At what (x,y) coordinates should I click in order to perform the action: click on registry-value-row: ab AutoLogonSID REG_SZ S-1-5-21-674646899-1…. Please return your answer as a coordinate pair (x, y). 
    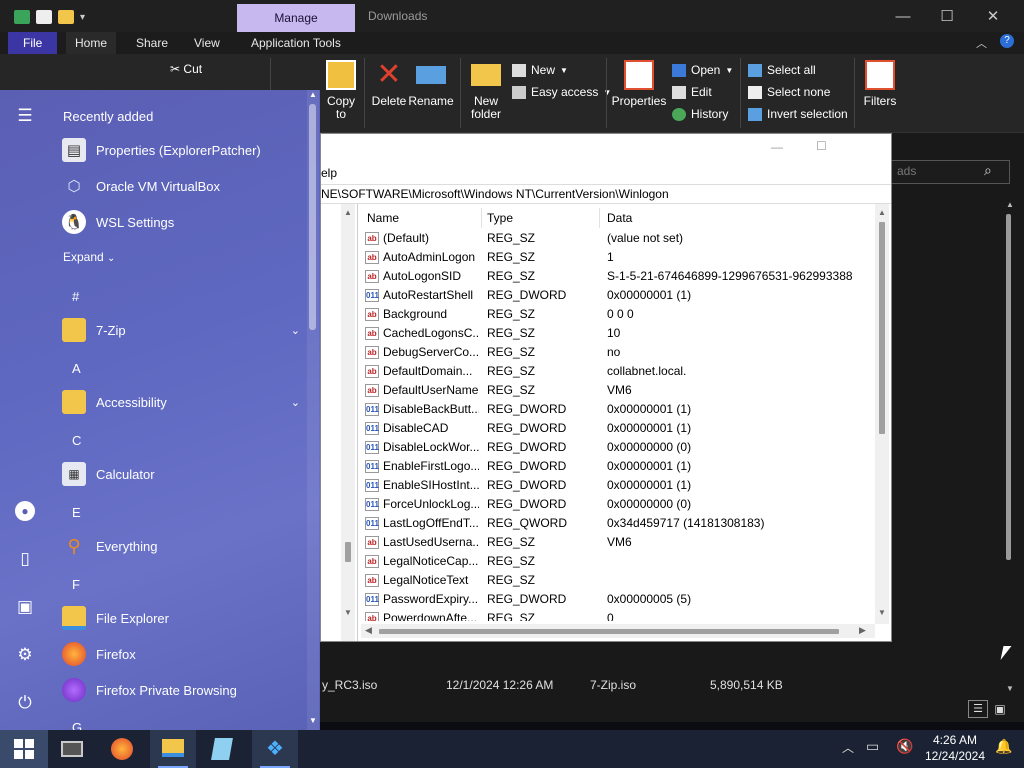
    Looking at the image, I should click on (621, 276).